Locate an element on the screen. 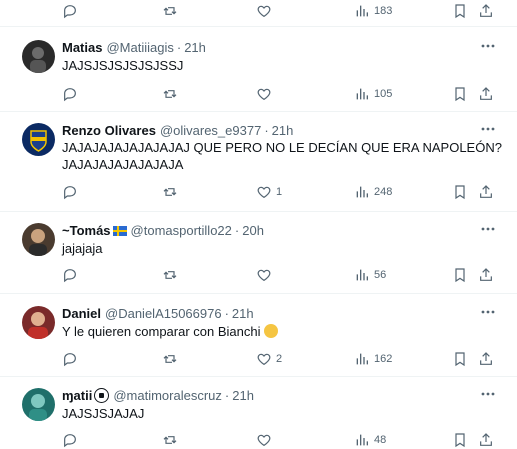 Image resolution: width=517 pixels, height=449 pixels. views-button: 56 is located at coordinates (370, 275).